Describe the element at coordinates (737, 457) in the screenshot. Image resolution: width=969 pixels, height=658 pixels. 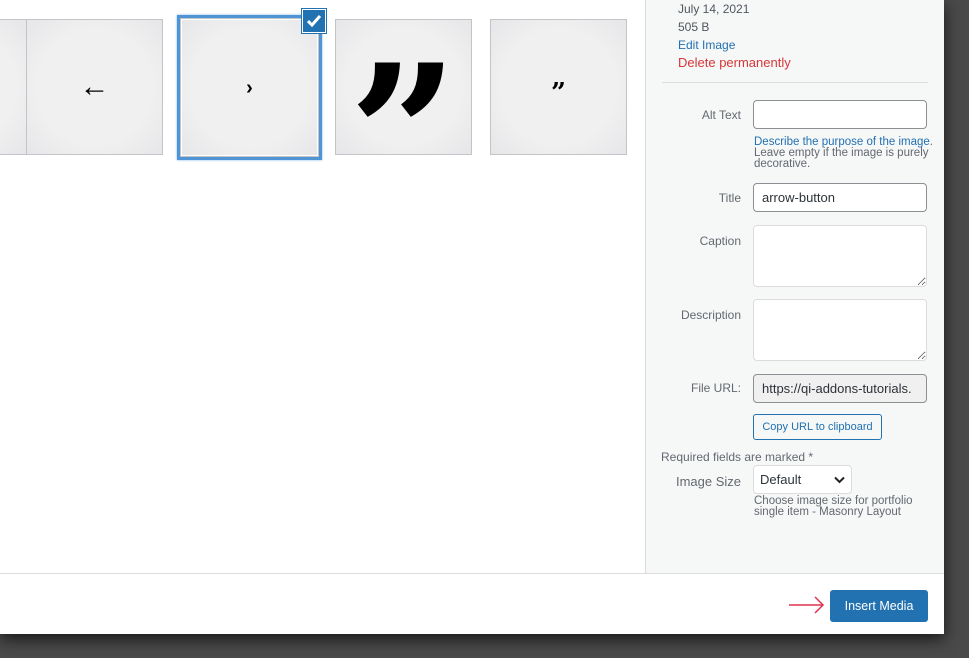
I see `required-fields-note: Required fields are marked *` at that location.